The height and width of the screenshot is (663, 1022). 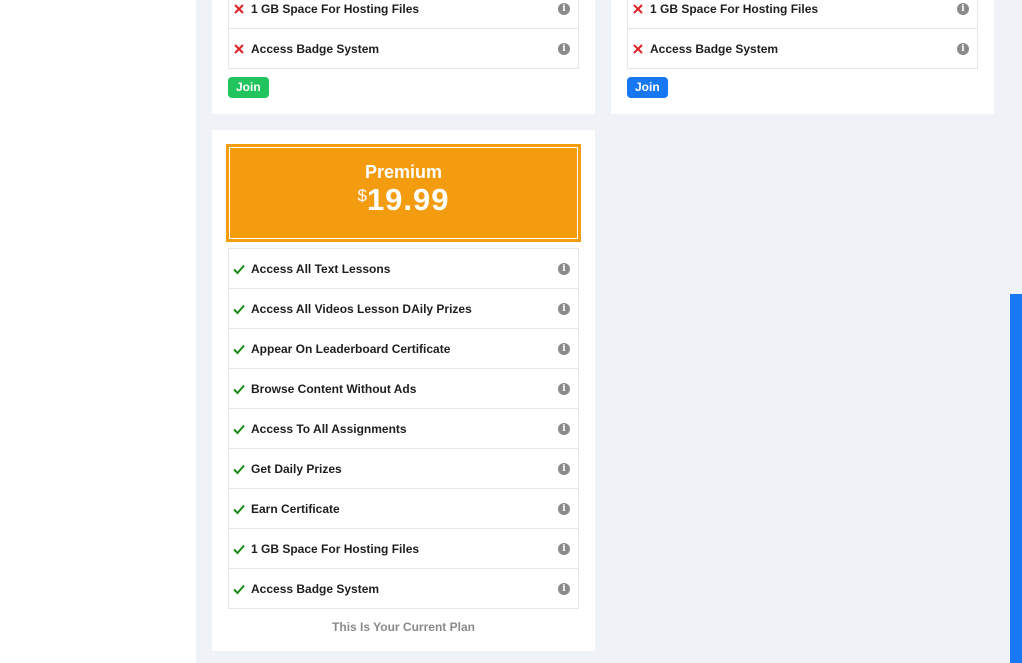 I want to click on price-currency: $, so click(x=362, y=195).